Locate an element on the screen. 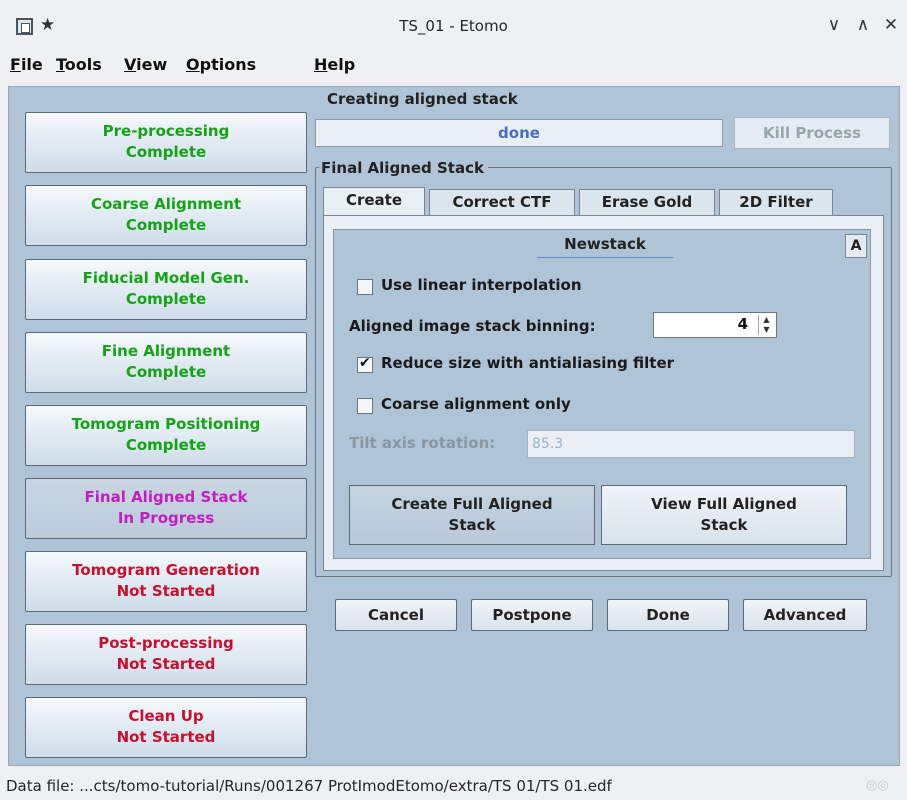 This screenshot has height=800, width=907. minimize-icon: ∨ is located at coordinates (834, 25).